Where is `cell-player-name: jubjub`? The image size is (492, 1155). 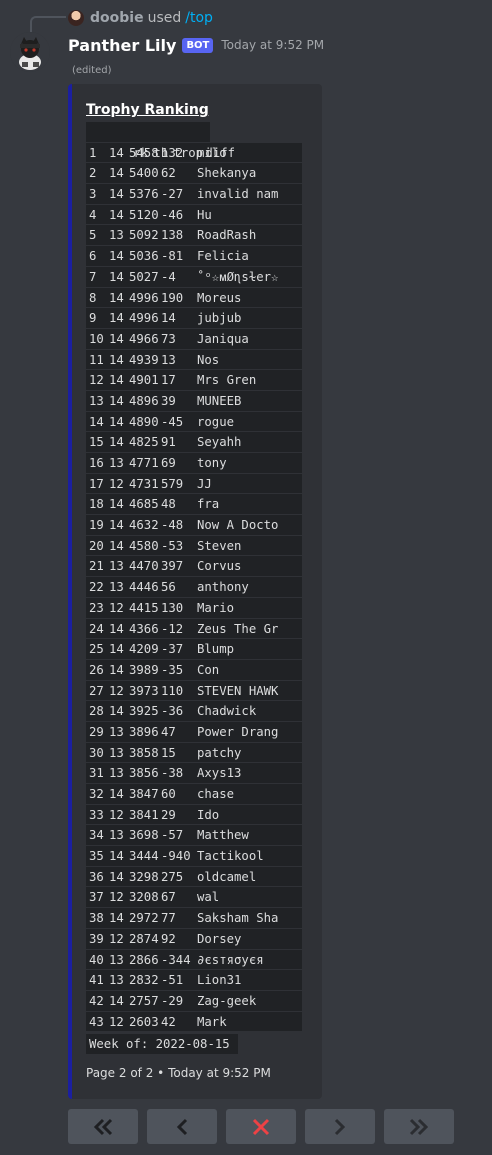
cell-player-name: jubjub is located at coordinates (219, 318).